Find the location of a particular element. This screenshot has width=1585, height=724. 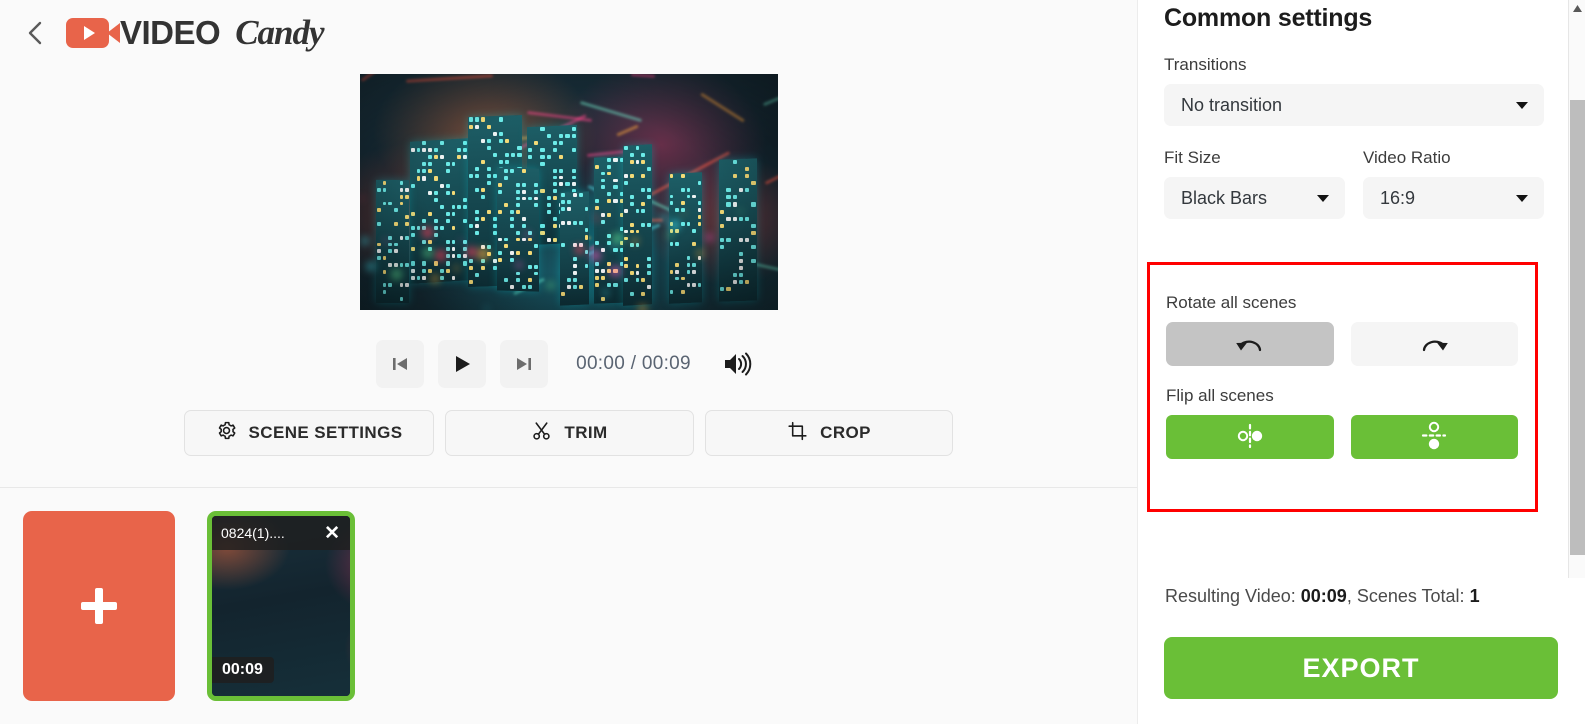

export-button: EXPORT is located at coordinates (1361, 668).